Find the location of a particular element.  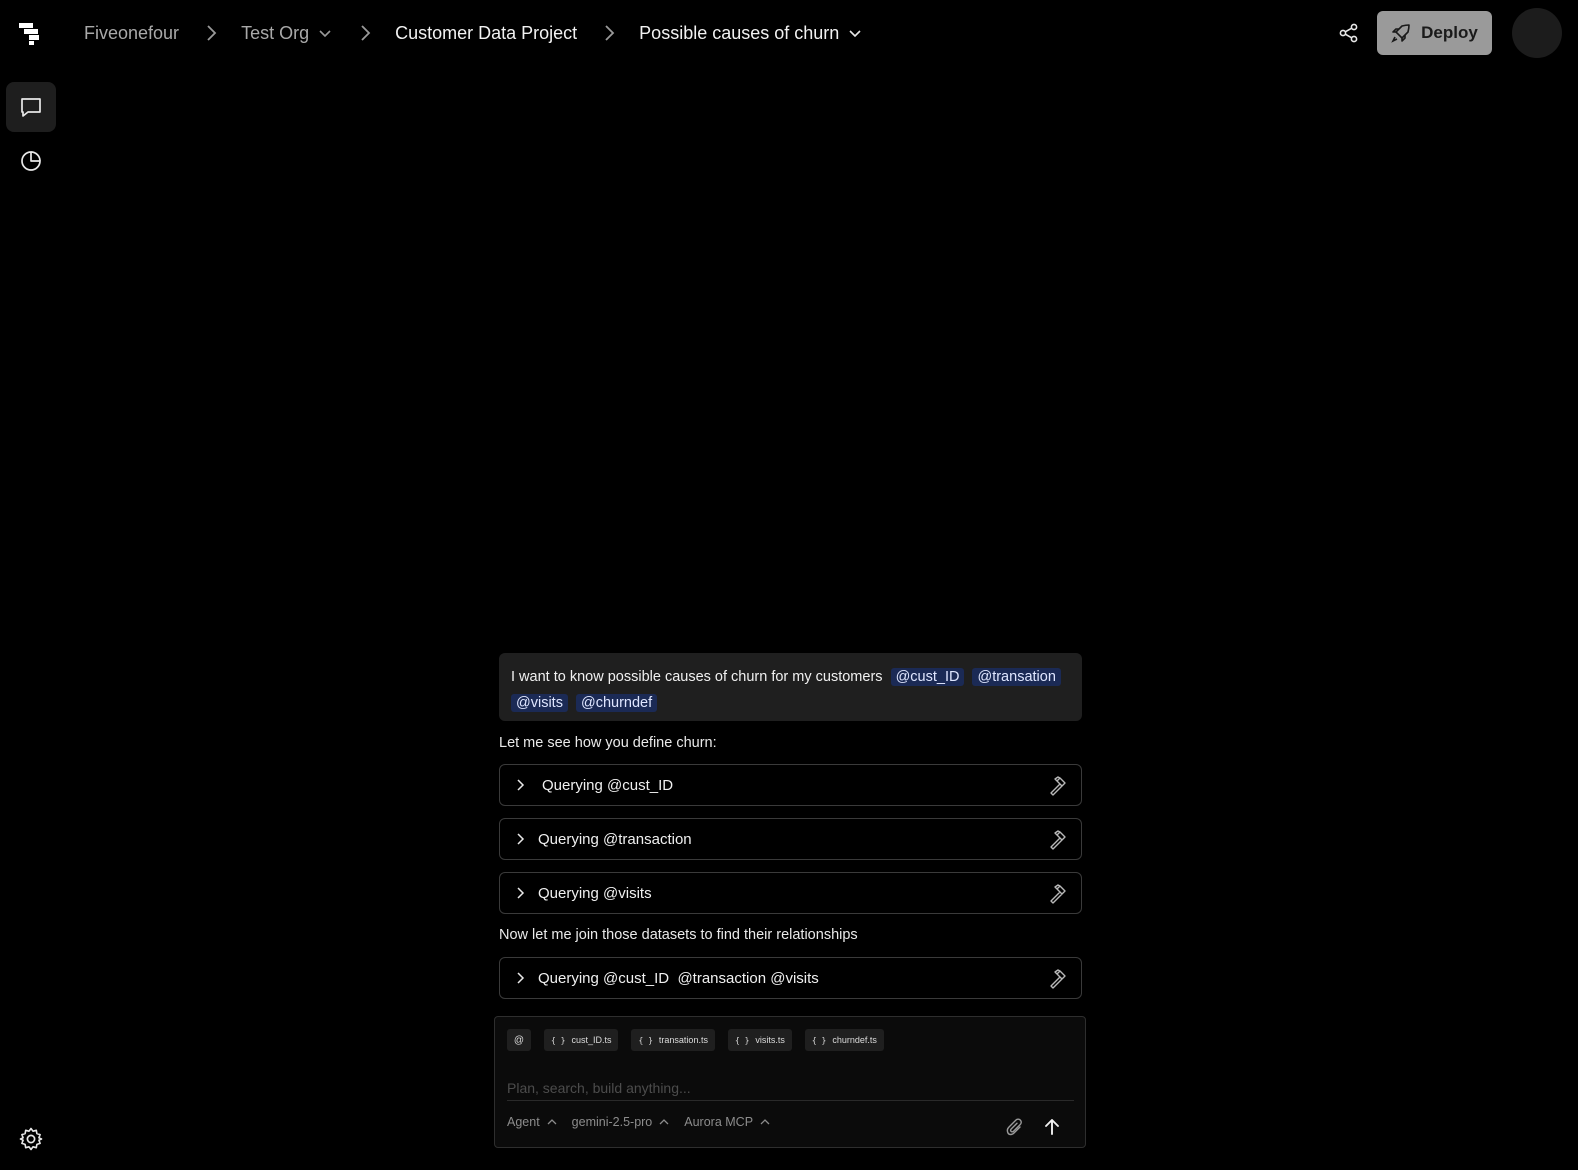

rocket-icon is located at coordinates (1400, 33).